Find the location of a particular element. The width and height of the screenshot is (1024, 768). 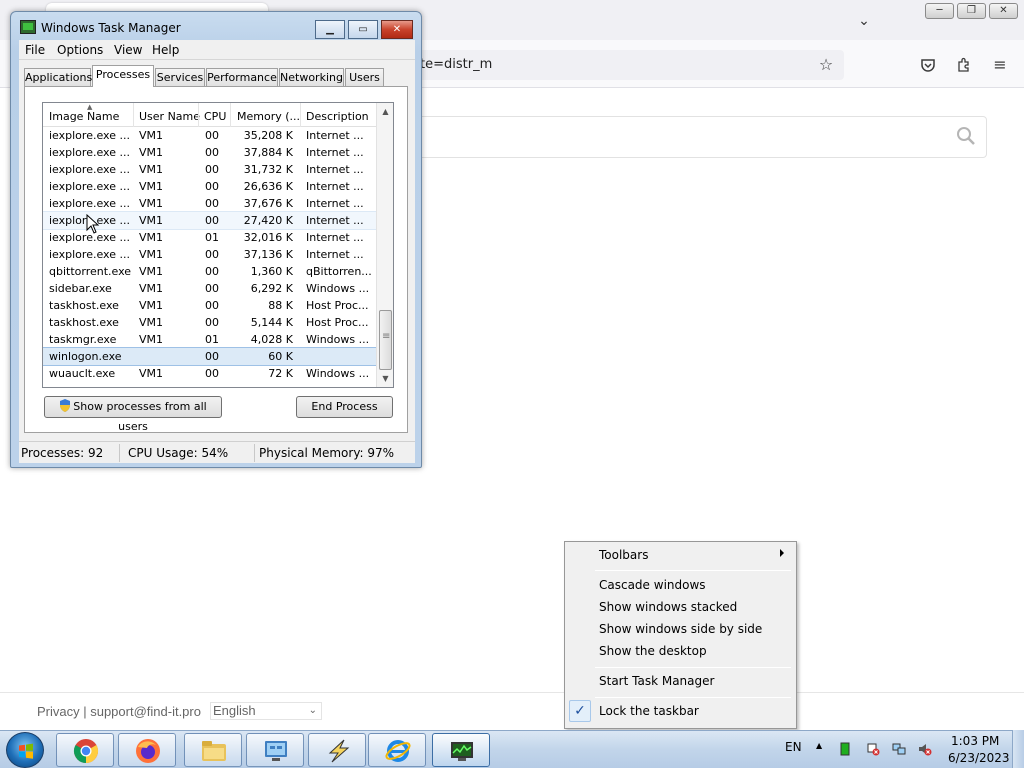

scroll-thumb is located at coordinates (385, 340).